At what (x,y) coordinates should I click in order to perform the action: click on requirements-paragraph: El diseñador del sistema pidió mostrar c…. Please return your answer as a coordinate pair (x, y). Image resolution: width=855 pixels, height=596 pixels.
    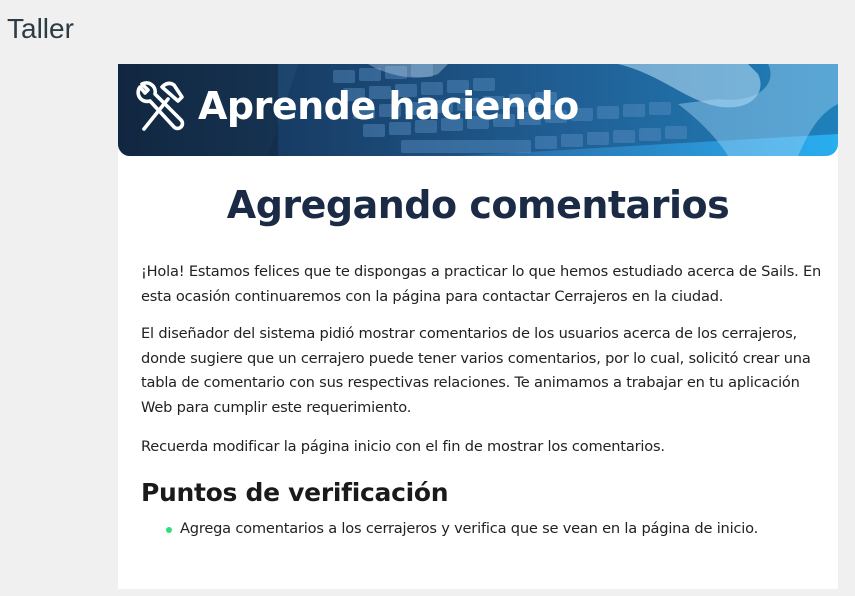
    Looking at the image, I should click on (476, 370).